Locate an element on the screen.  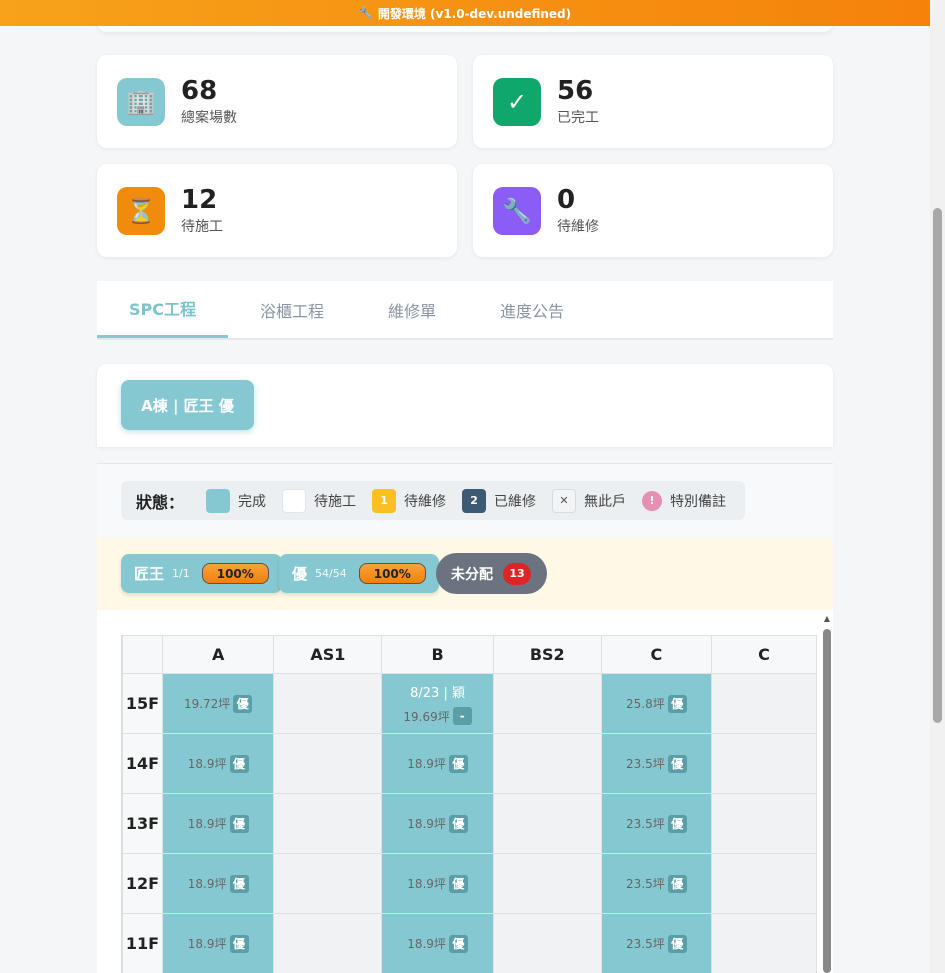
stat-label-total: 總案場數 is located at coordinates (209, 117).